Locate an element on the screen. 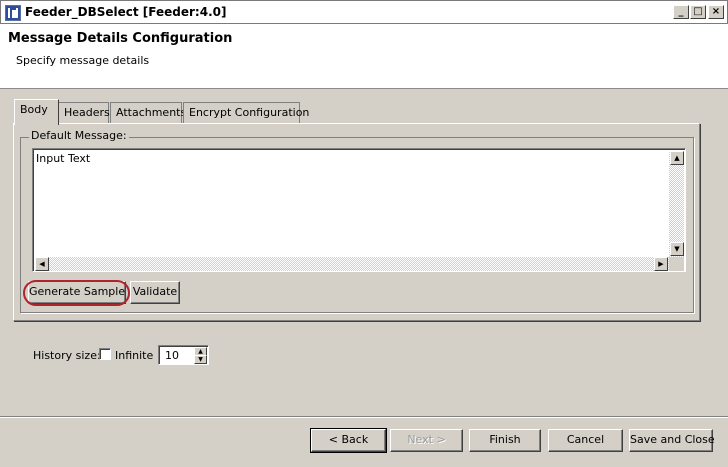 Image resolution: width=728 pixels, height=467 pixels. horizontal-scrollbar is located at coordinates (352, 264).